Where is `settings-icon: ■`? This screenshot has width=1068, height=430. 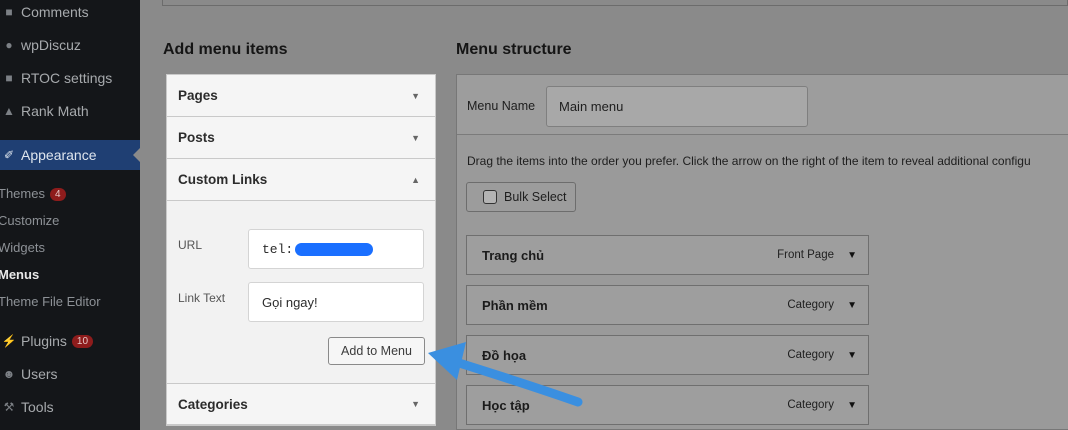
settings-icon: ■ is located at coordinates (9, 78).